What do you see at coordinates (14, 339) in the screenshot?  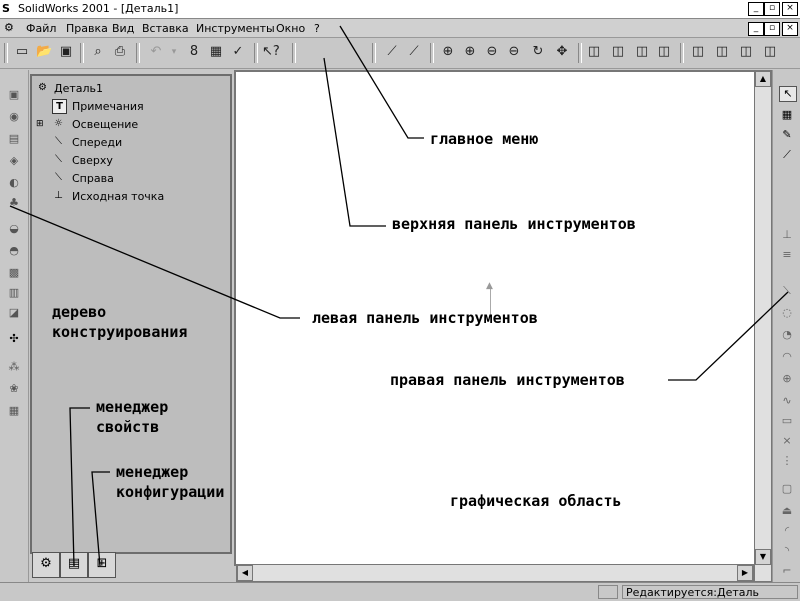 I see `dome-icon: ✣` at bounding box center [14, 339].